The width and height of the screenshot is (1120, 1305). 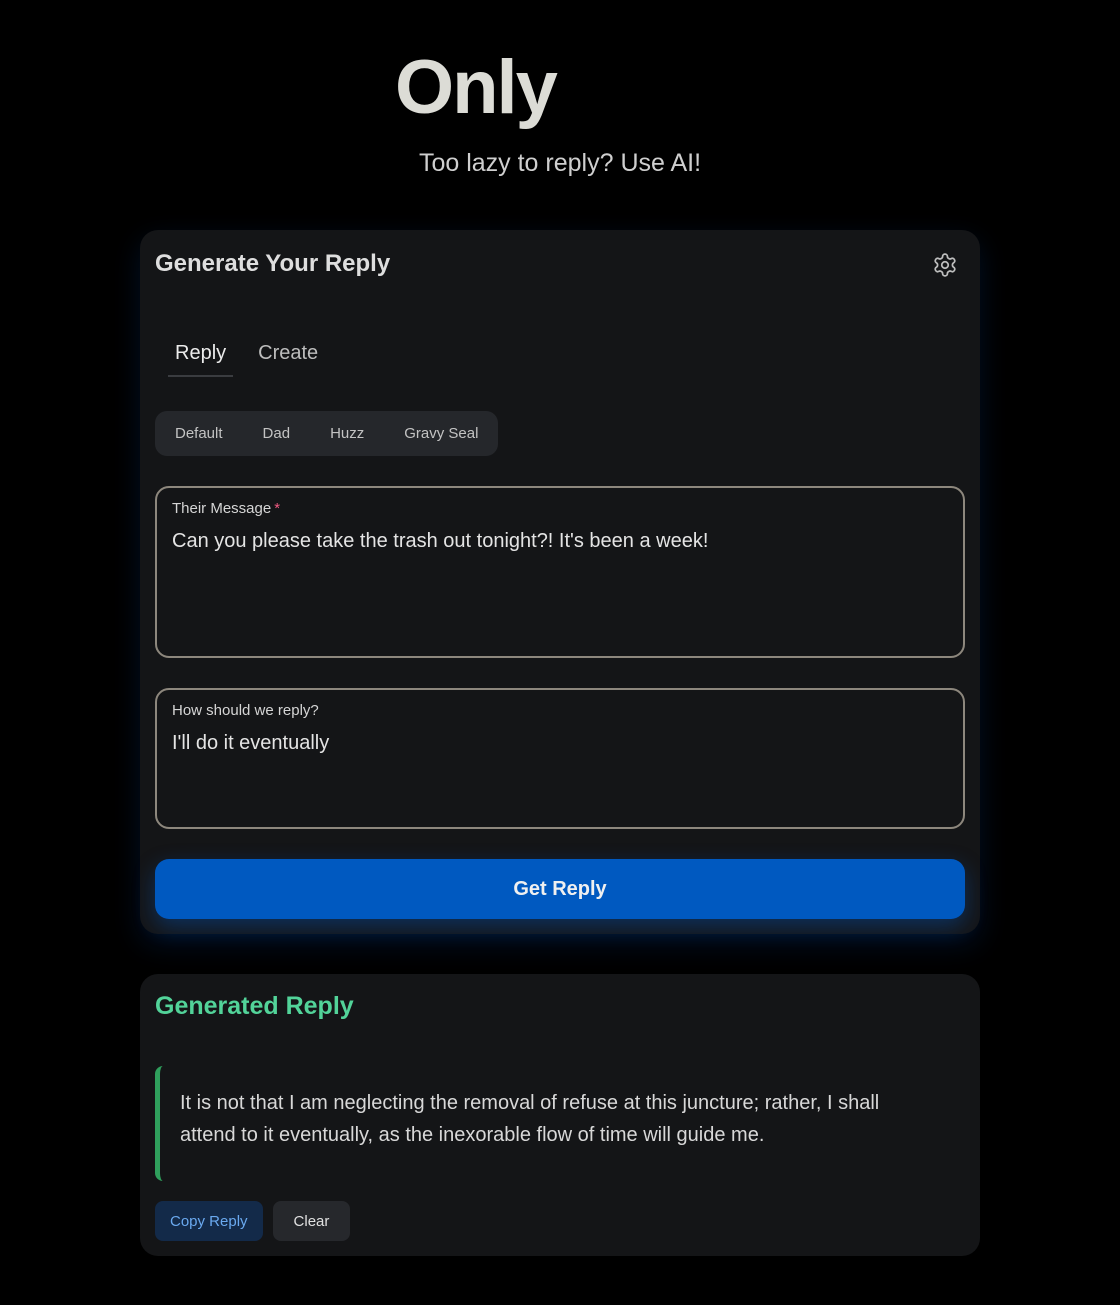 I want to click on app-tagline: Too lazy to reply? Use AI!, so click(x=560, y=163).